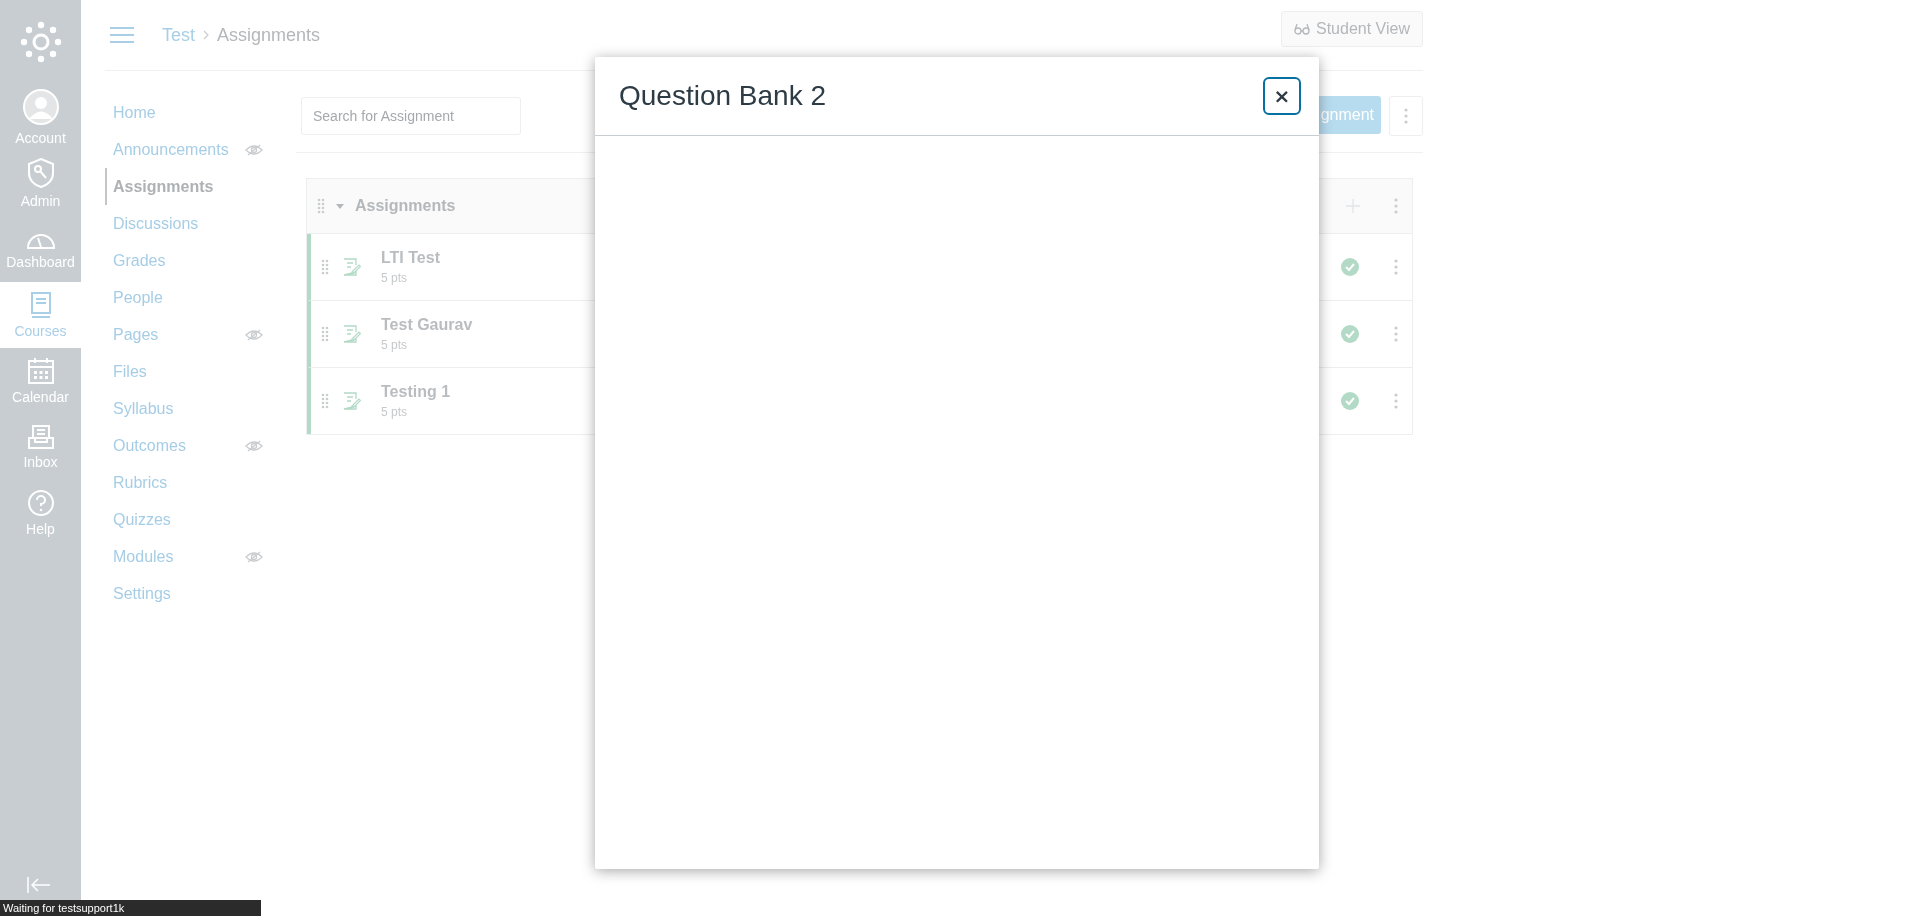 The width and height of the screenshot is (1911, 916). I want to click on help-icon, so click(40, 503).